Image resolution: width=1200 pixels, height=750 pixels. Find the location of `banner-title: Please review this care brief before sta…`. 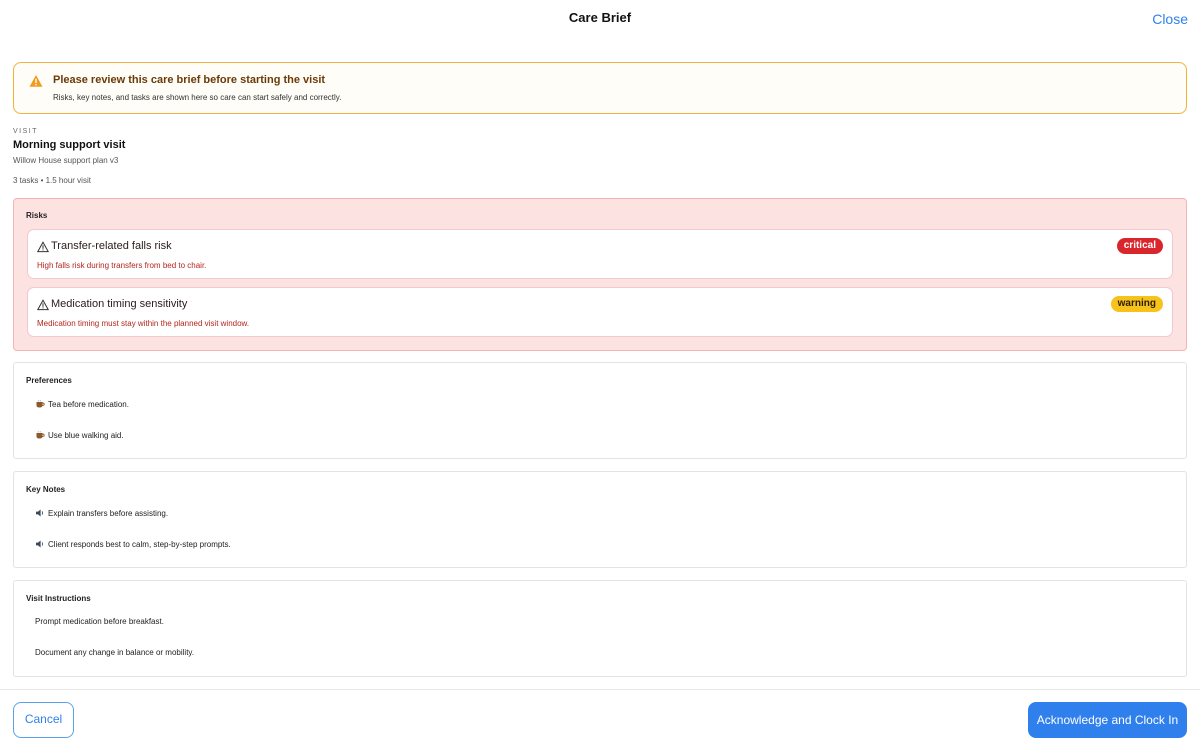

banner-title: Please review this care brief before sta… is located at coordinates (189, 80).